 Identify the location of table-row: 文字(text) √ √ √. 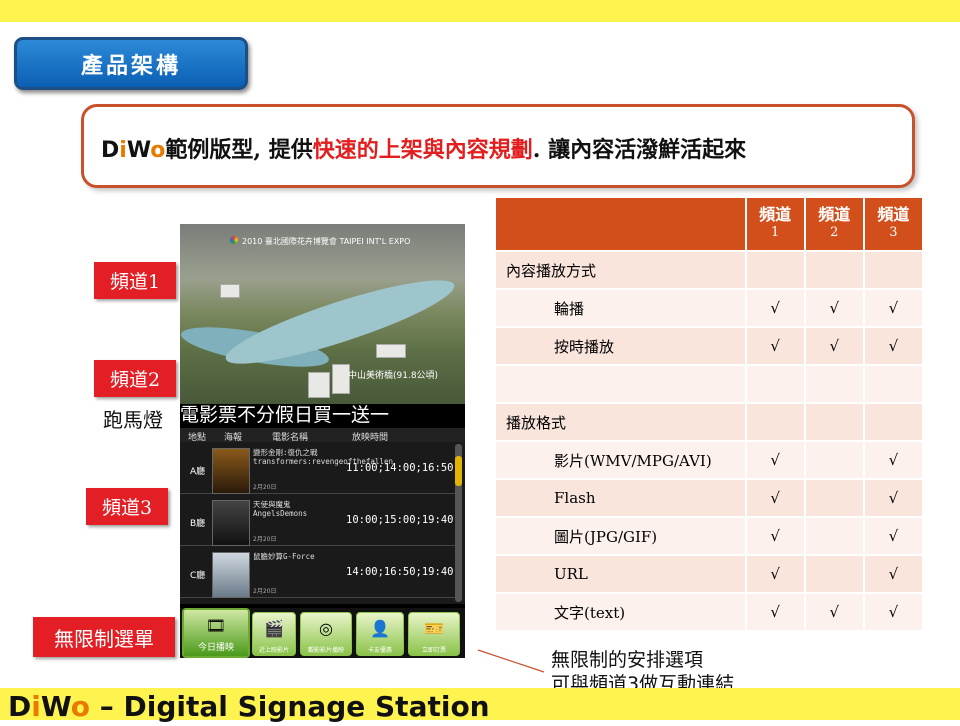
(709, 613).